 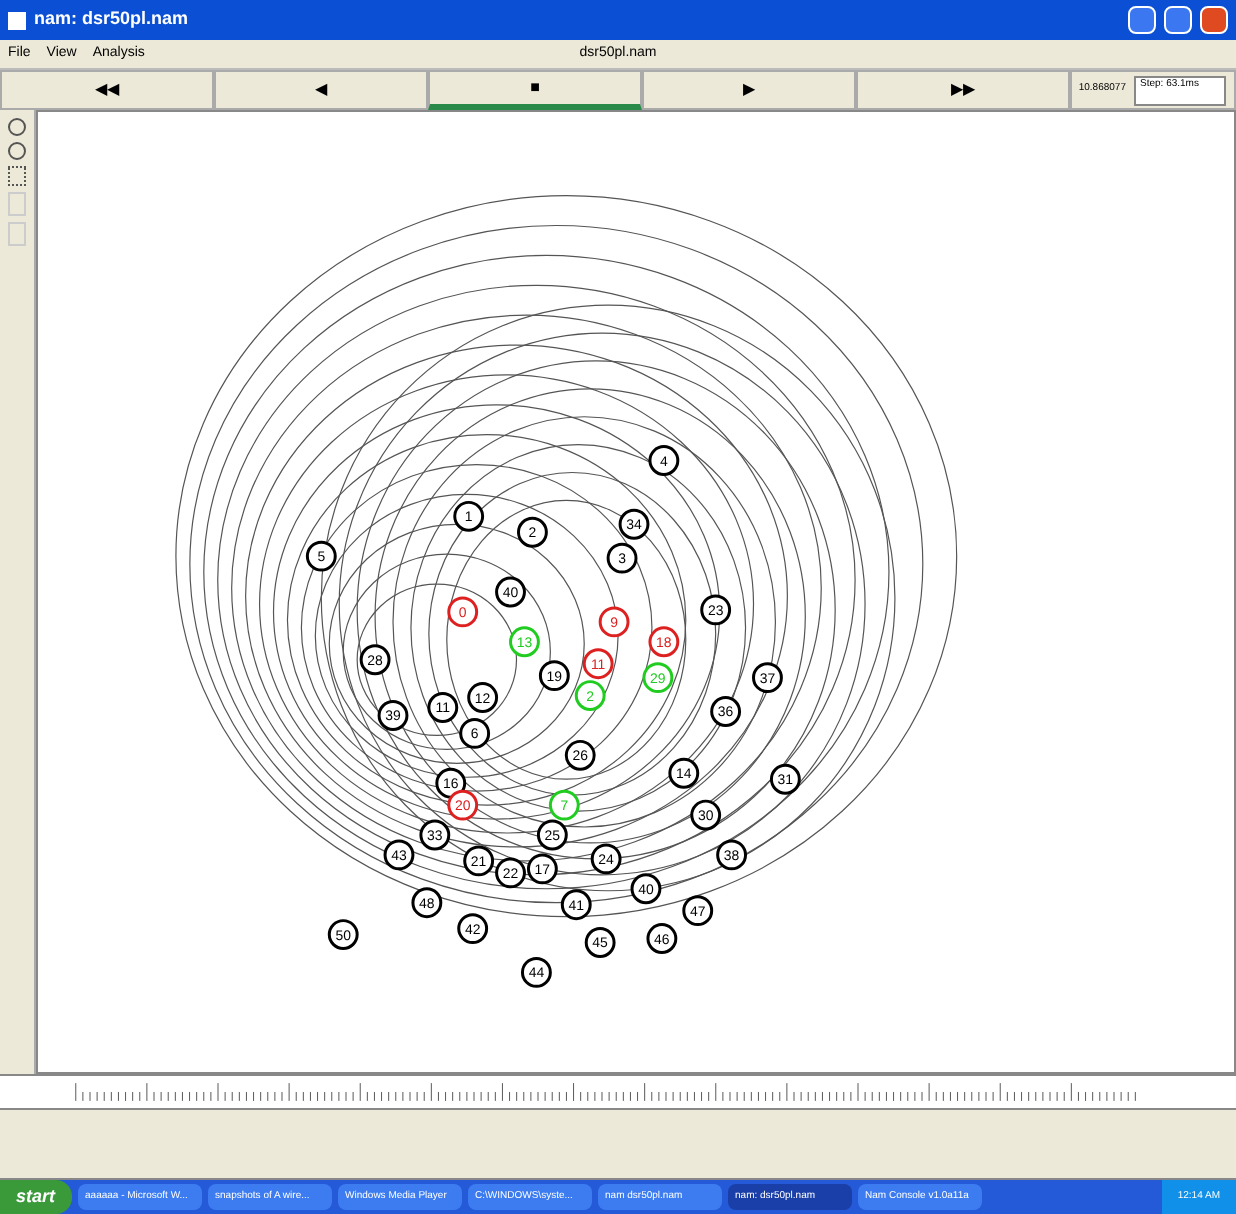 What do you see at coordinates (1214, 20) in the screenshot?
I see `close-button` at bounding box center [1214, 20].